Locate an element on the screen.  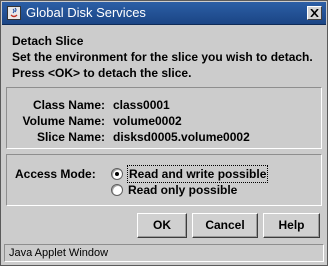
radio-button-selected is located at coordinates (117, 174).